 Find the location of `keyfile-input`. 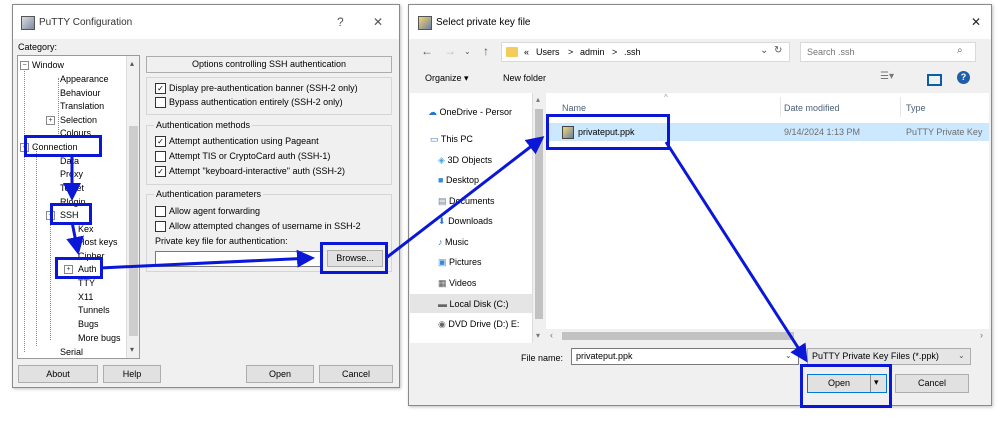

keyfile-input is located at coordinates (238, 259).